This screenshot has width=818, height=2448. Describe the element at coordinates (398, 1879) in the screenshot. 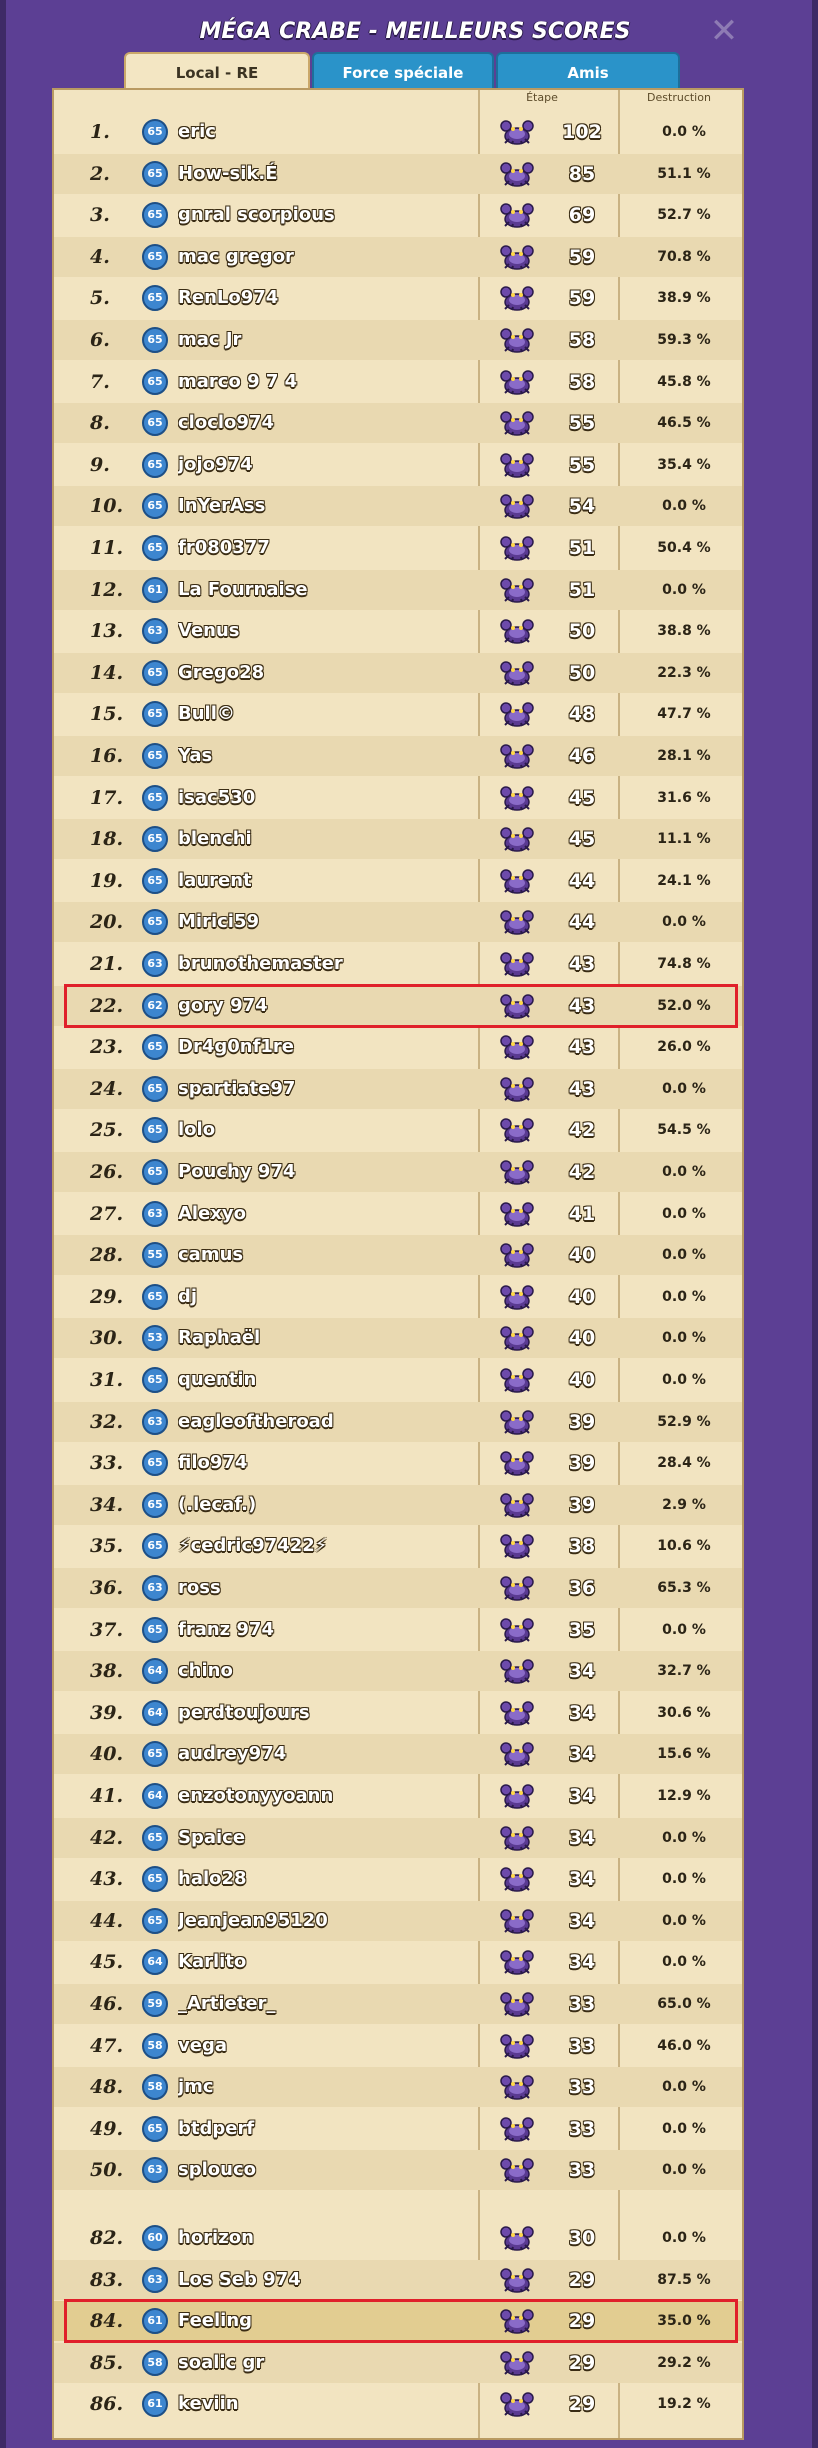

I see `table-row: 43. 65 halo28 34 0.0 %` at that location.